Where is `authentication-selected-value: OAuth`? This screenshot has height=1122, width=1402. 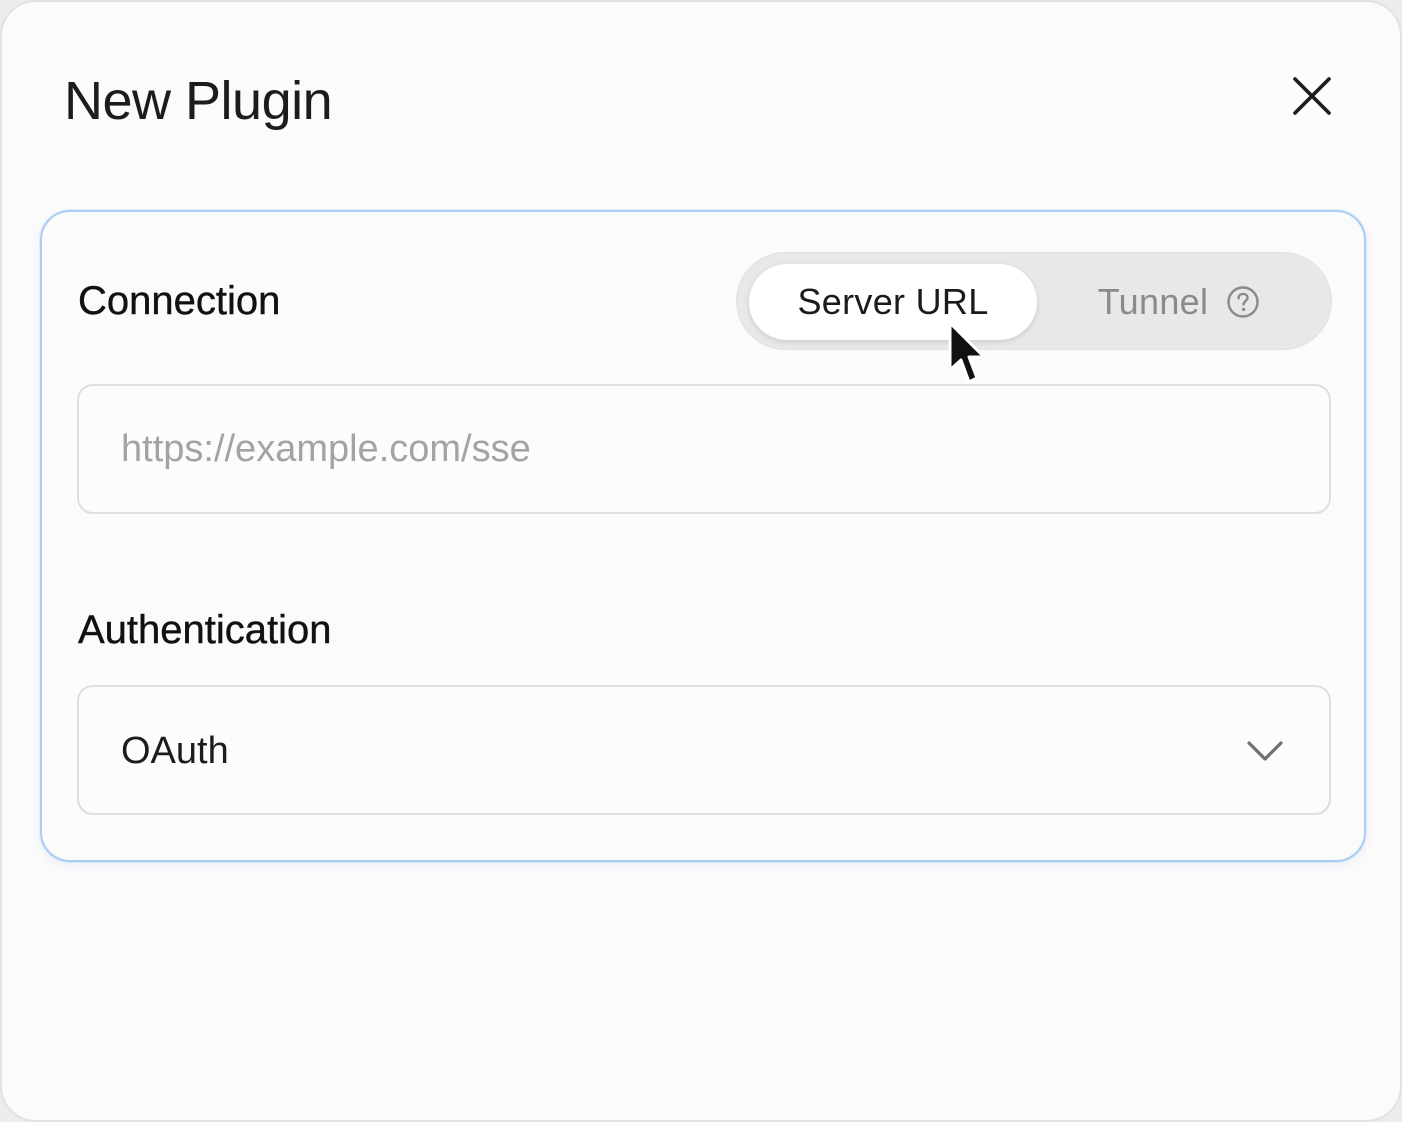 authentication-selected-value: OAuth is located at coordinates (175, 751).